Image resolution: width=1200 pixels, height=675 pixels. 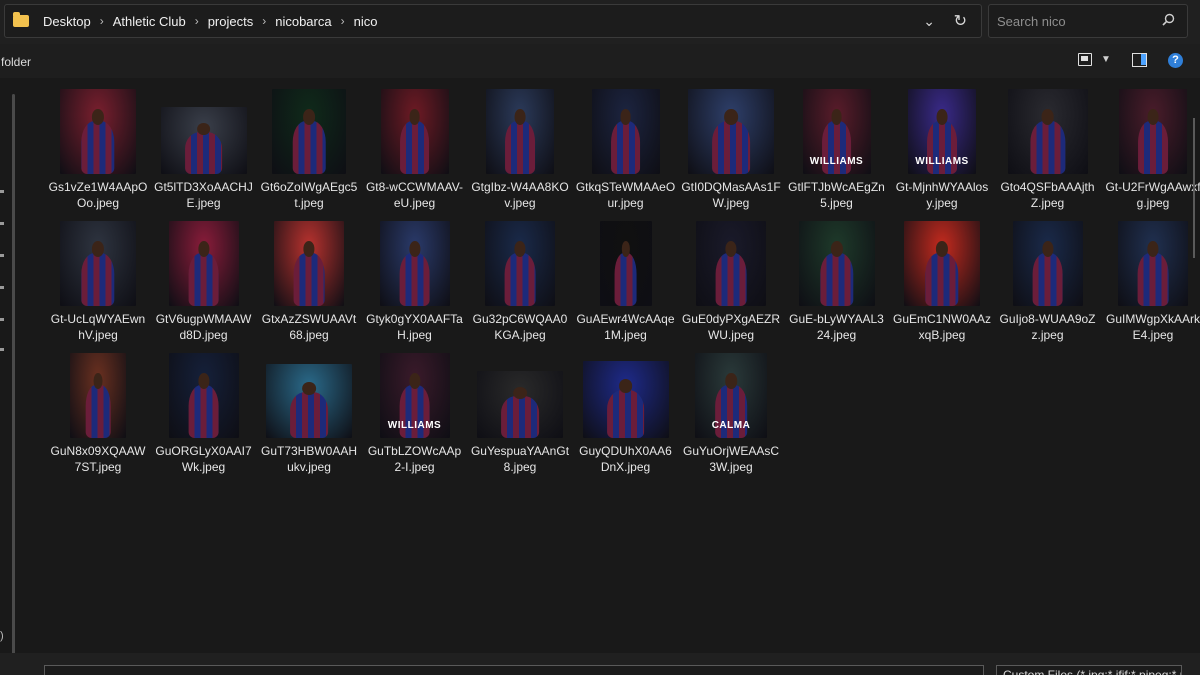 What do you see at coordinates (1194, 188) in the screenshot?
I see `scrollbar-thumb` at bounding box center [1194, 188].